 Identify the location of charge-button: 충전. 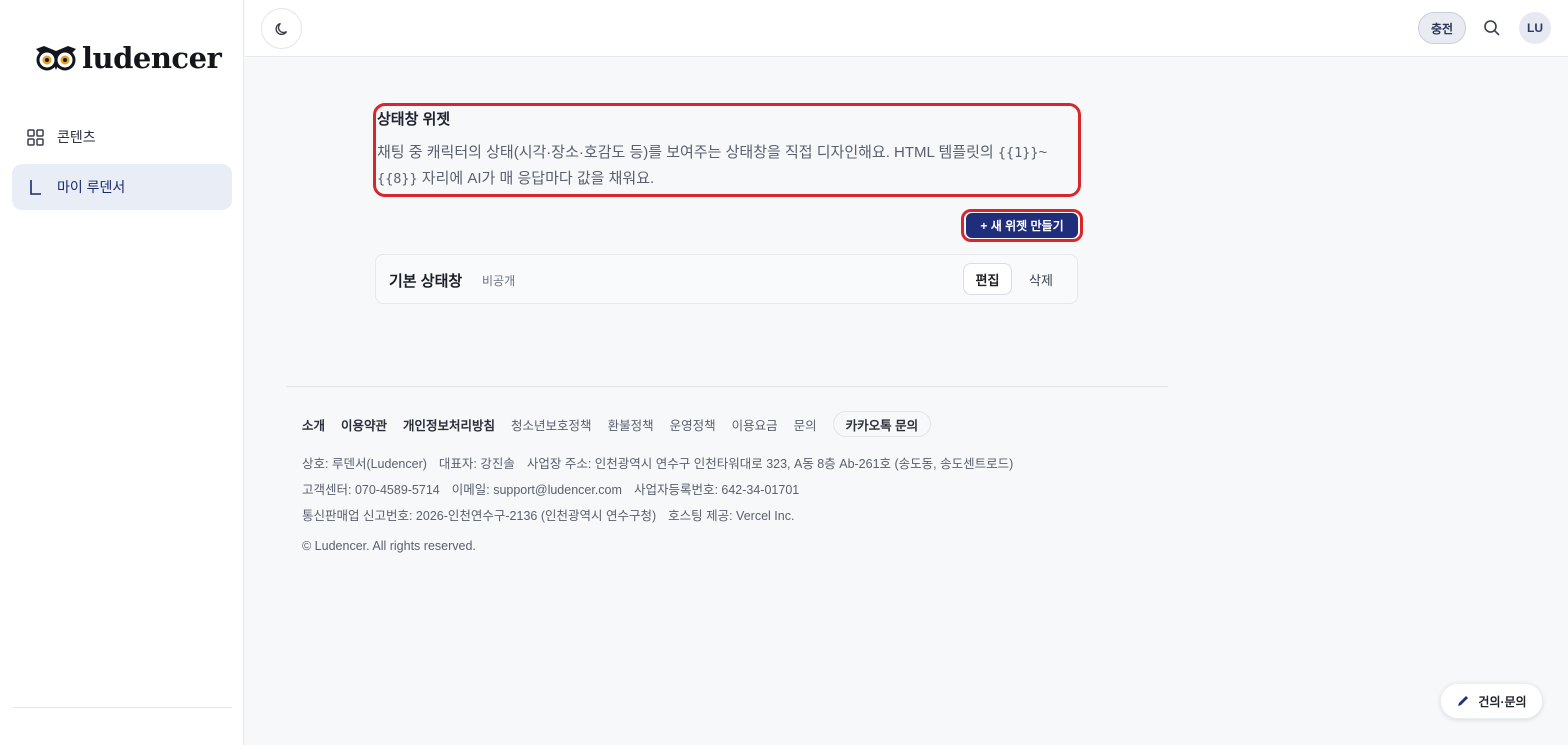
(1442, 28).